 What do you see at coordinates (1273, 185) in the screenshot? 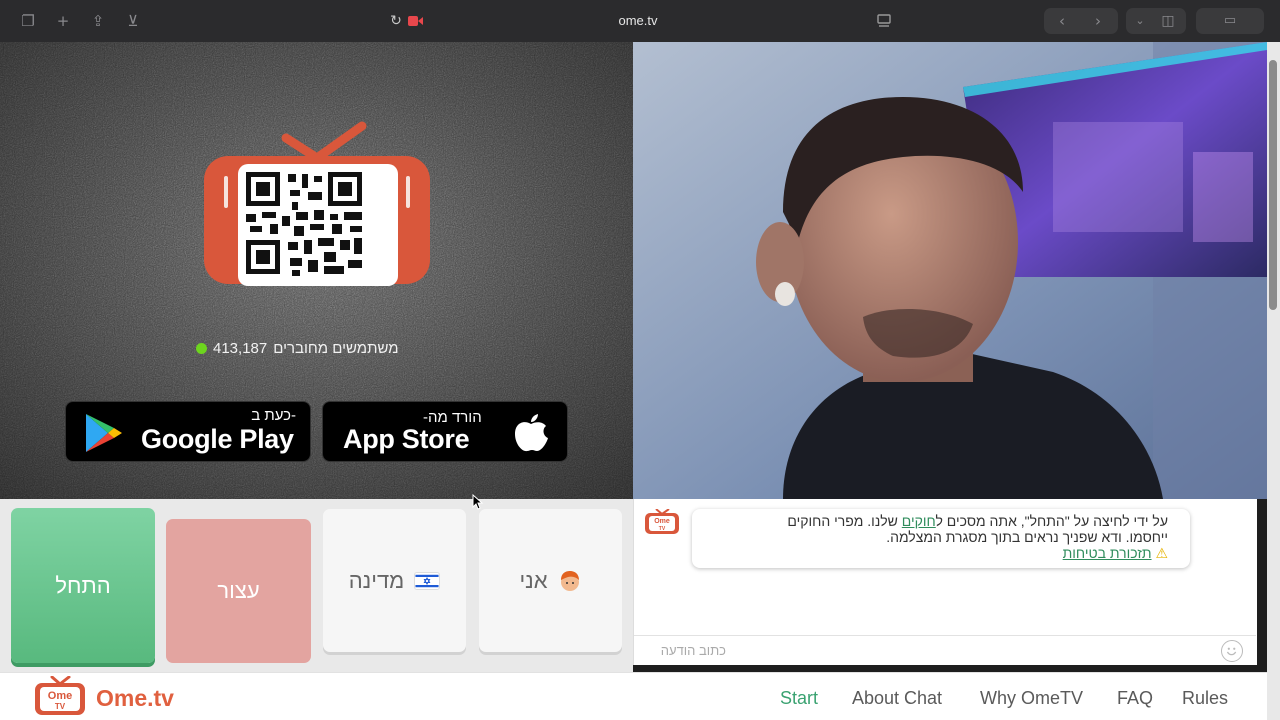
I see `scrollbar-thumb` at bounding box center [1273, 185].